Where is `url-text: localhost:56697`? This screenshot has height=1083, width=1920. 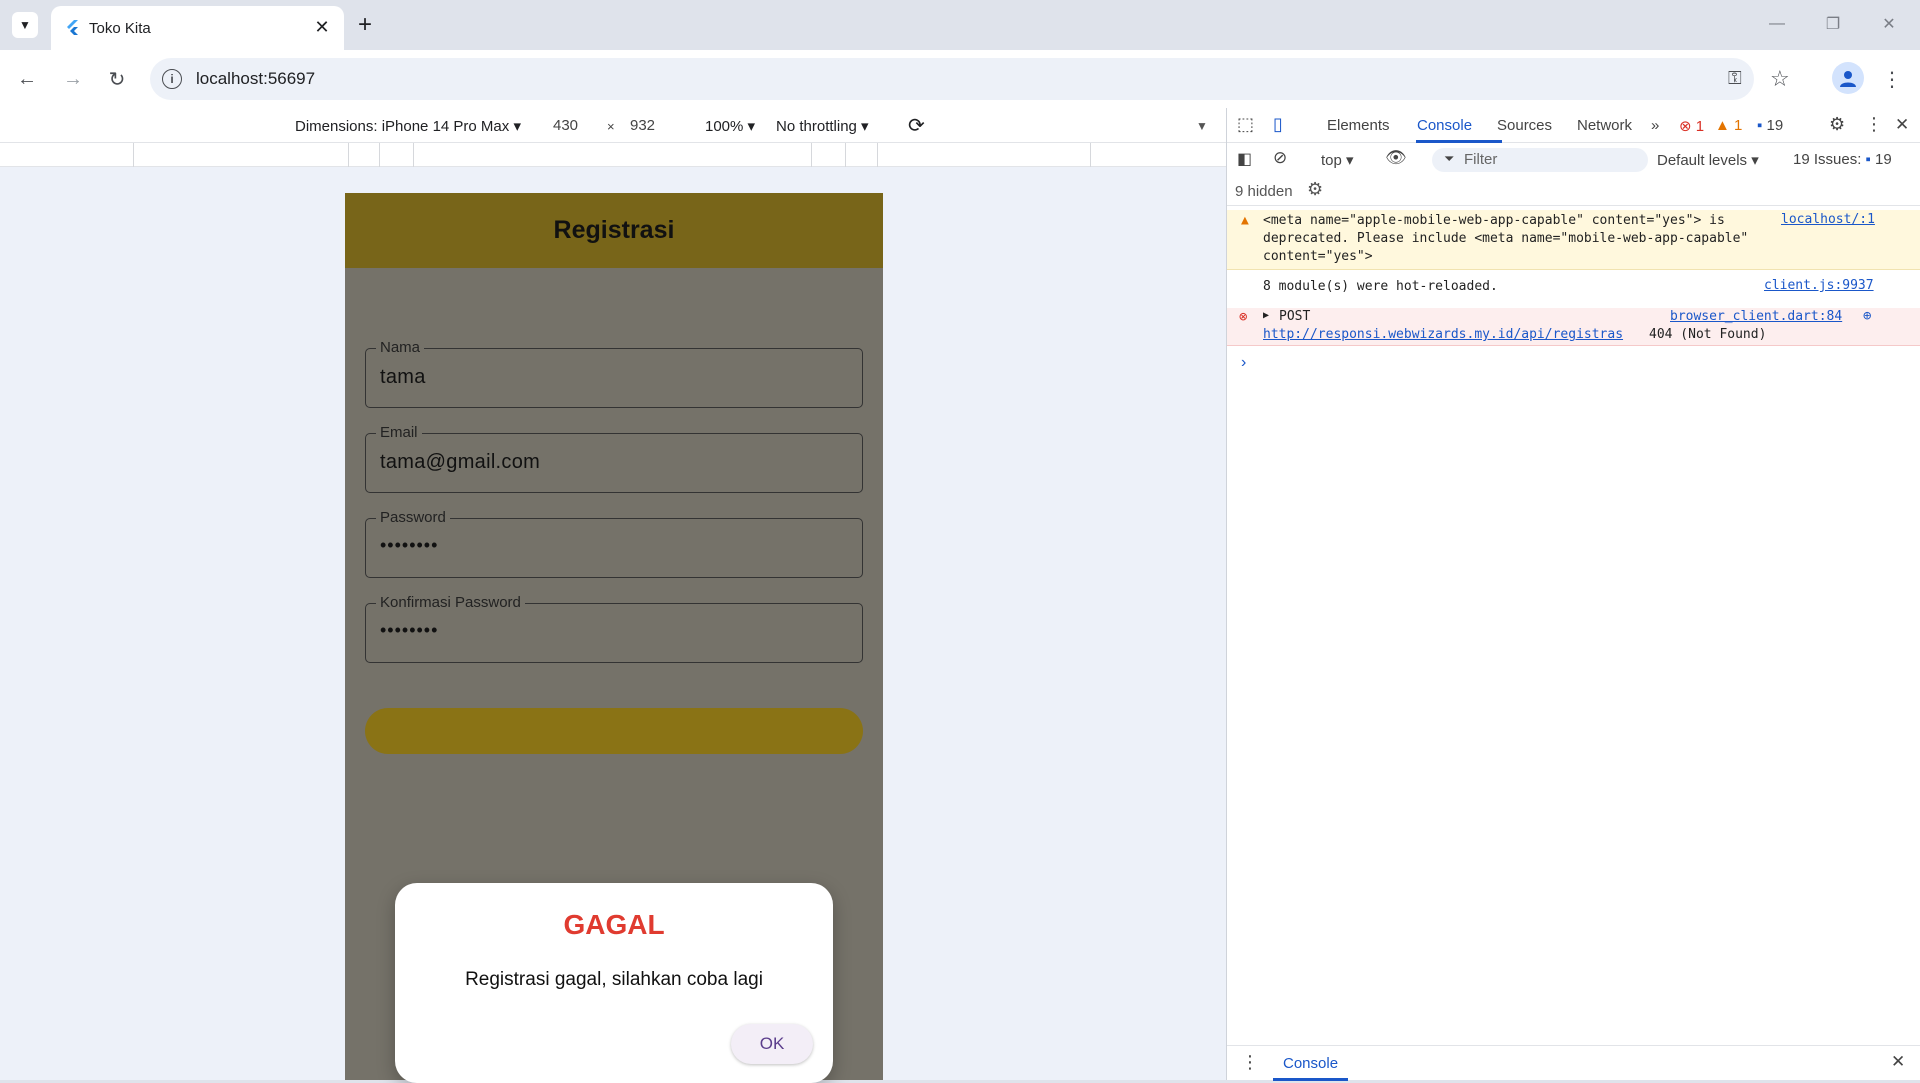
url-text: localhost:56697 is located at coordinates (255, 79).